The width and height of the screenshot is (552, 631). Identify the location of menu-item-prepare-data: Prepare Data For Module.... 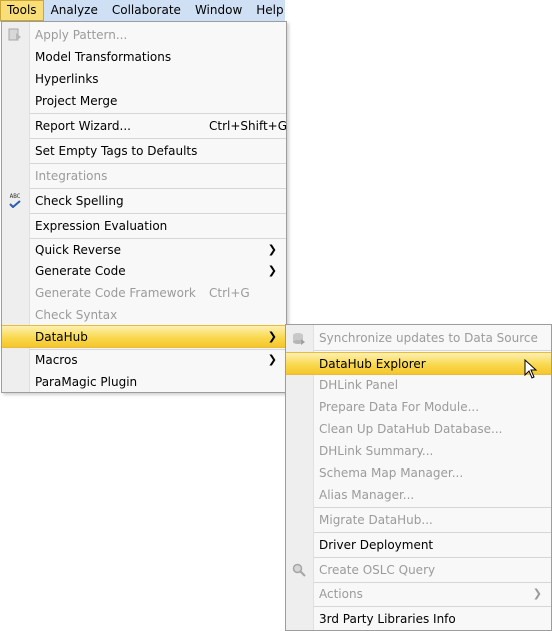
(418, 406).